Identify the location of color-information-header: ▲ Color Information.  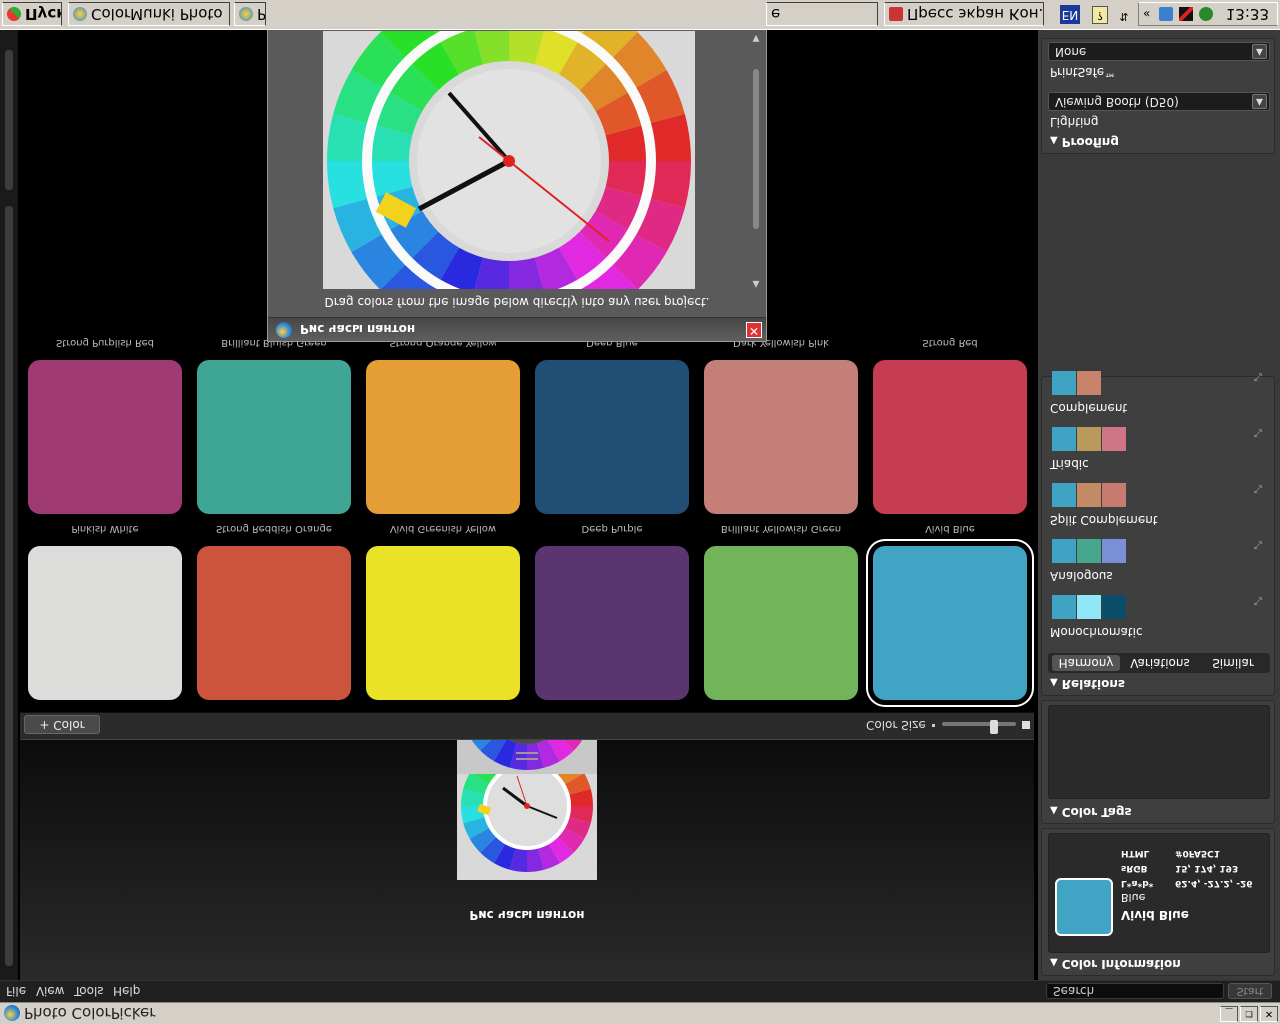
(1115, 964).